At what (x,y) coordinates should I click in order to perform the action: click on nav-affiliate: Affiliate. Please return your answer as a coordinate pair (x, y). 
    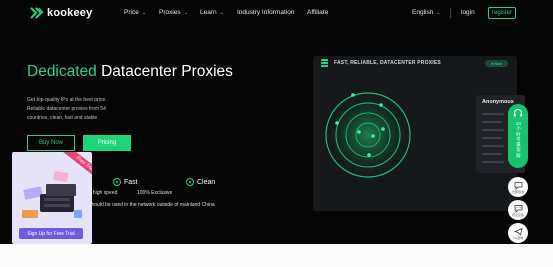
    Looking at the image, I should click on (317, 12).